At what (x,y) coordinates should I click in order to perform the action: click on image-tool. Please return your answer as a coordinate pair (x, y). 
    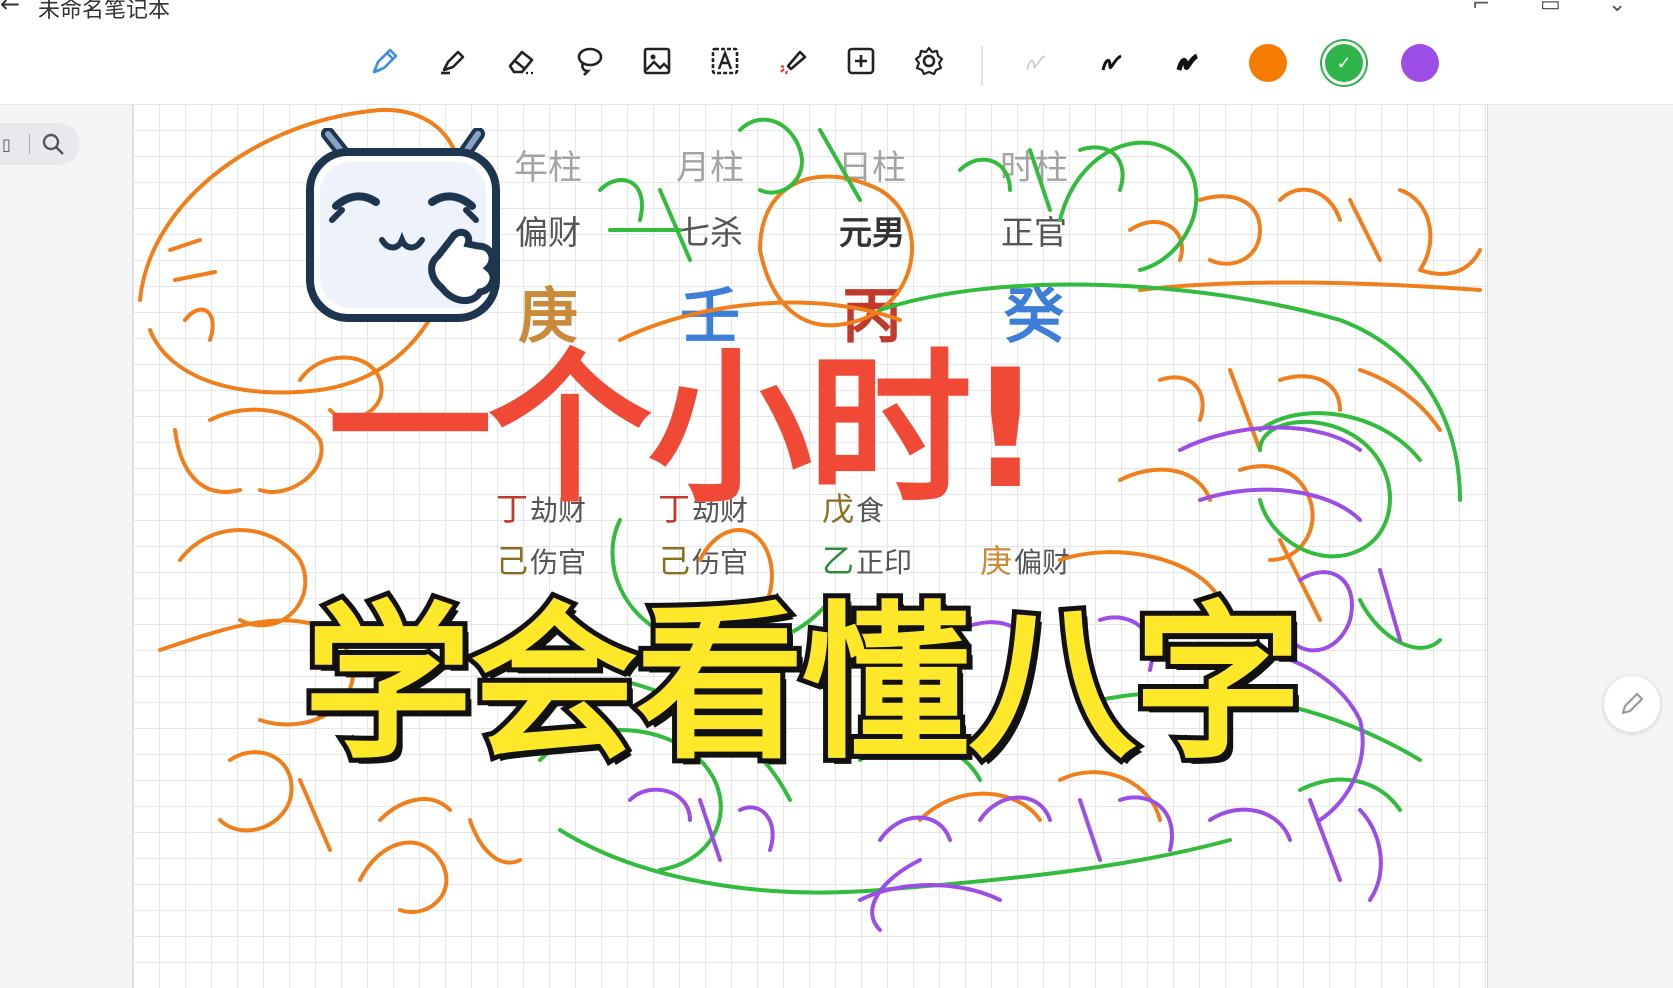
    Looking at the image, I should click on (657, 61).